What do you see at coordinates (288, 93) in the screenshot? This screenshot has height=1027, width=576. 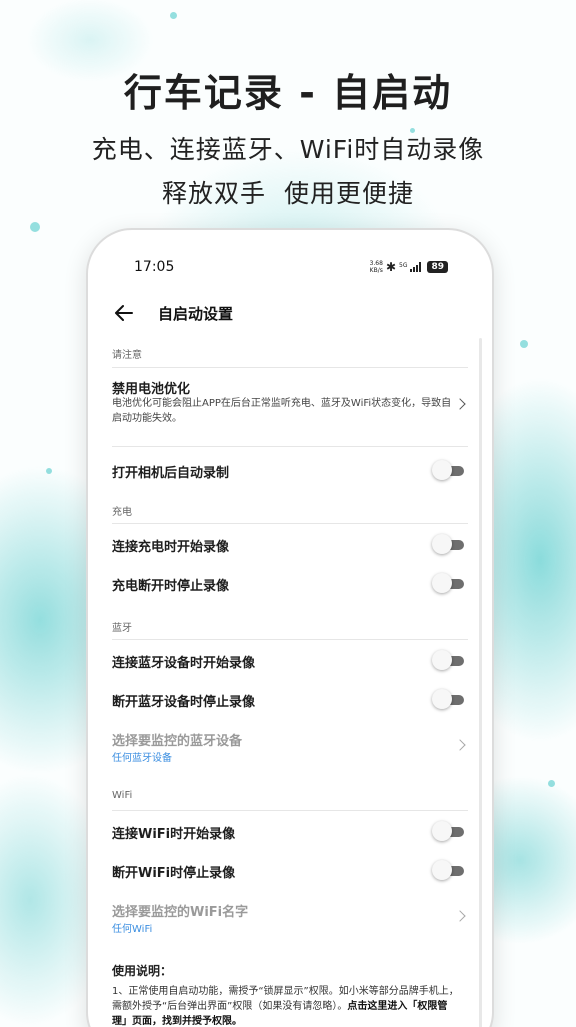 I see `promo-title: 行车记录 - 自启动` at bounding box center [288, 93].